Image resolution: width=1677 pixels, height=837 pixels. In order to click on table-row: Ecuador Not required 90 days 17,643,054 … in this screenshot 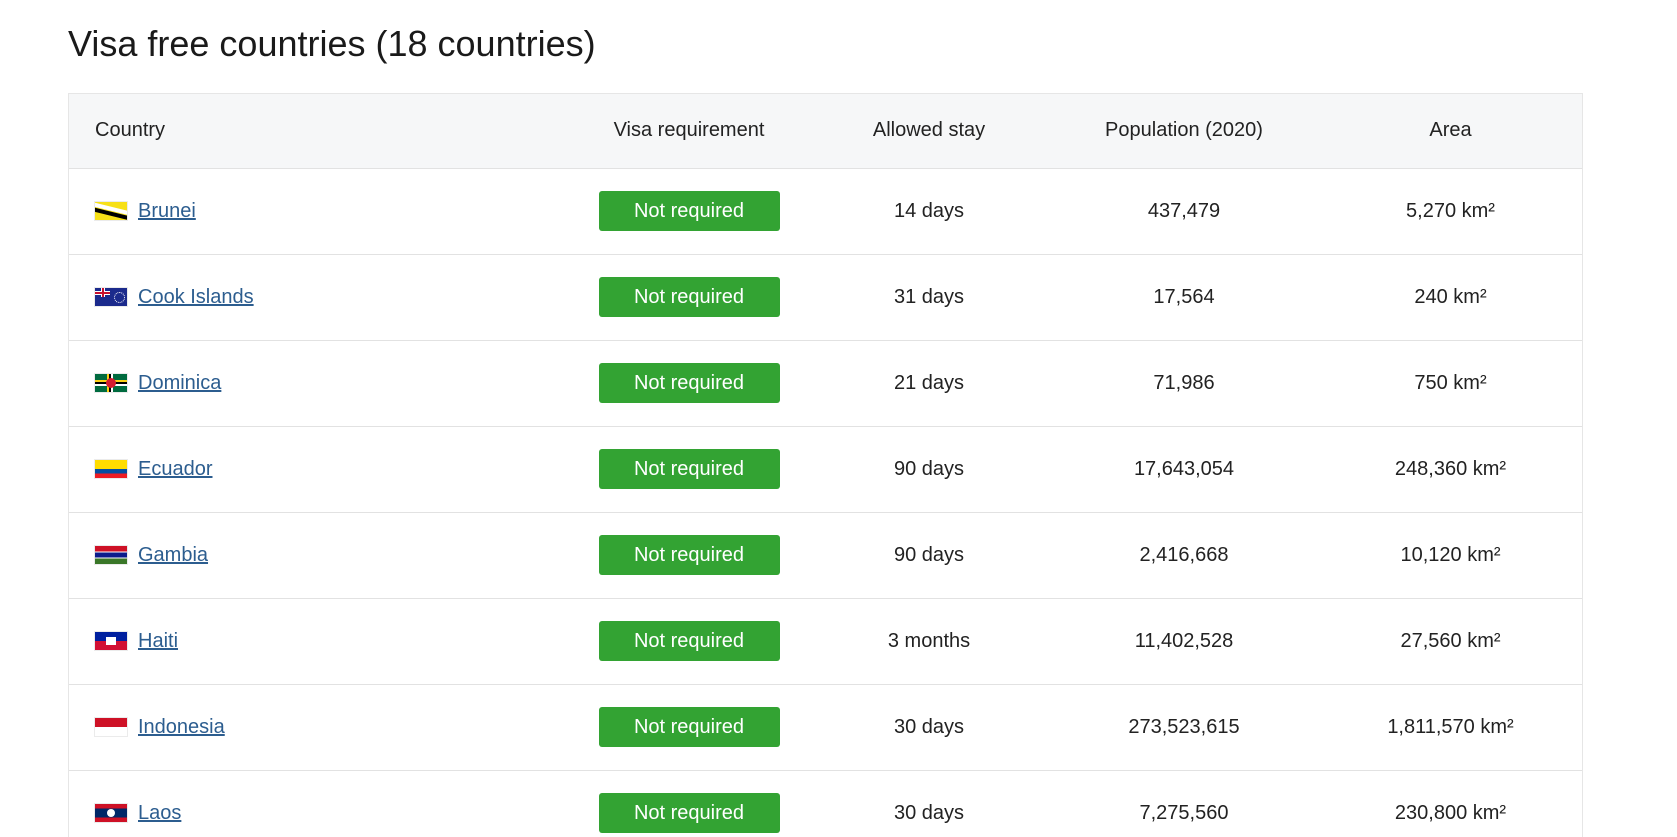, I will do `click(825, 469)`.